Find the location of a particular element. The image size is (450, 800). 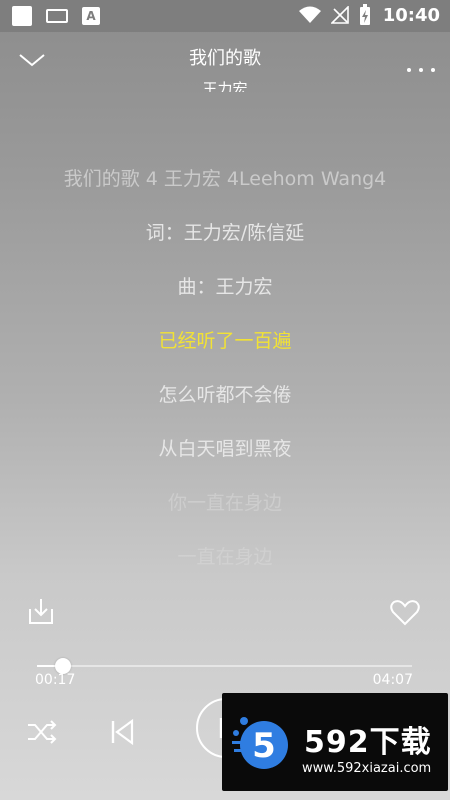

song-title: 我们的歌 is located at coordinates (225, 58).